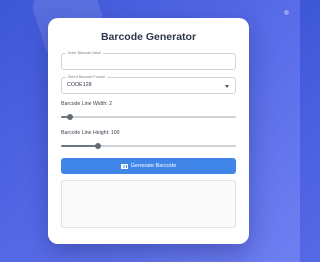 Image resolution: width=320 pixels, height=262 pixels. Describe the element at coordinates (86, 77) in the screenshot. I see `barcode-format-legend: Select Barcode Format` at that location.